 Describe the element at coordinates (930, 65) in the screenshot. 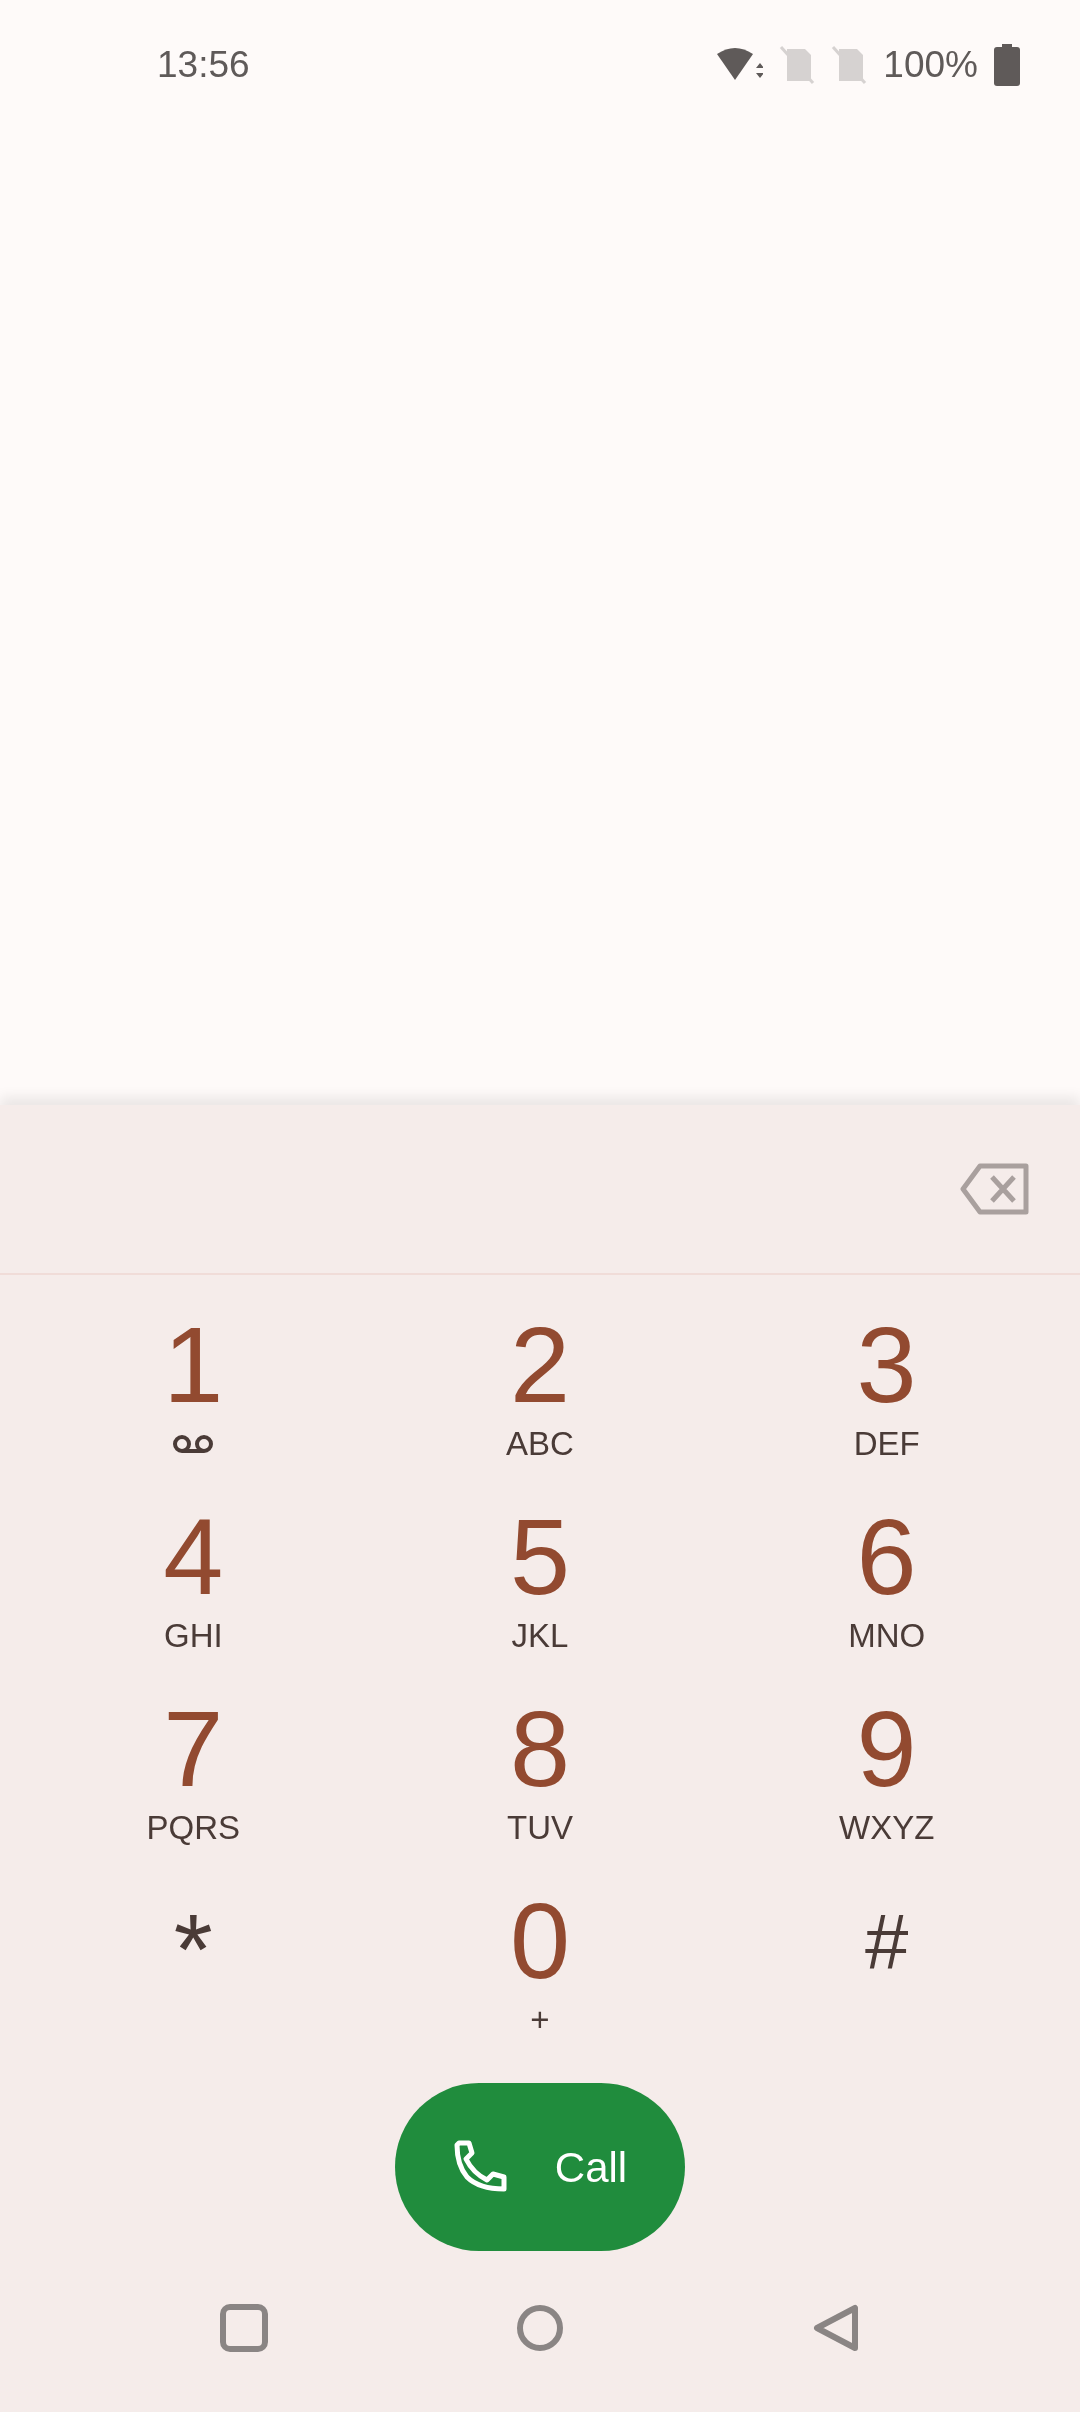

I see `battery-percent: 100%` at that location.